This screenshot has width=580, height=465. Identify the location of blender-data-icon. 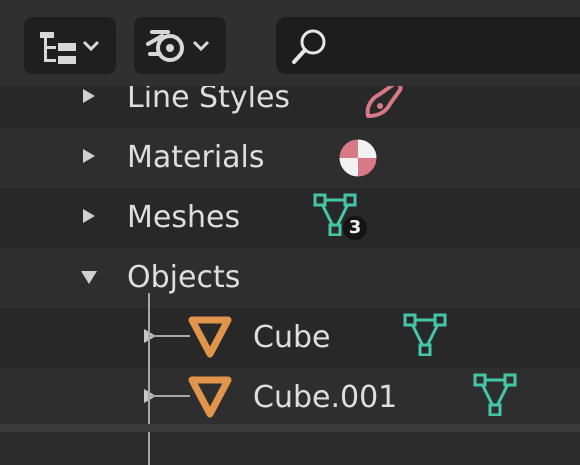
(178, 45).